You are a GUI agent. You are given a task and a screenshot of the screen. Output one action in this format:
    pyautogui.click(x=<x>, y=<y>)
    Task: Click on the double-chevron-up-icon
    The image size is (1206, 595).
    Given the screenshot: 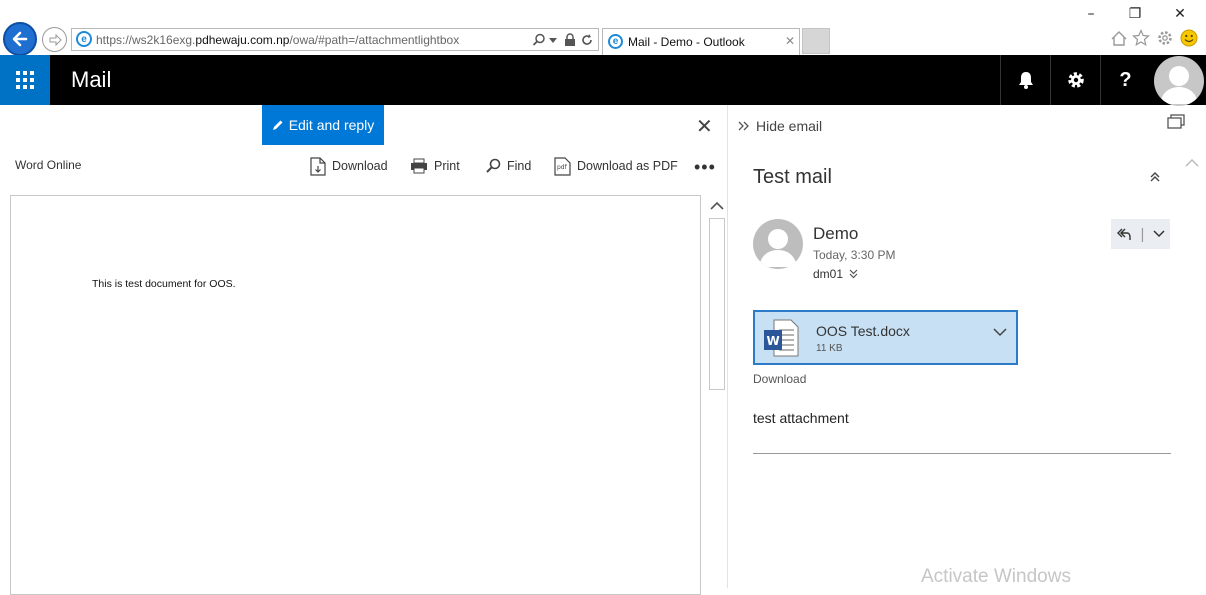 What is the action you would take?
    pyautogui.click(x=1155, y=177)
    